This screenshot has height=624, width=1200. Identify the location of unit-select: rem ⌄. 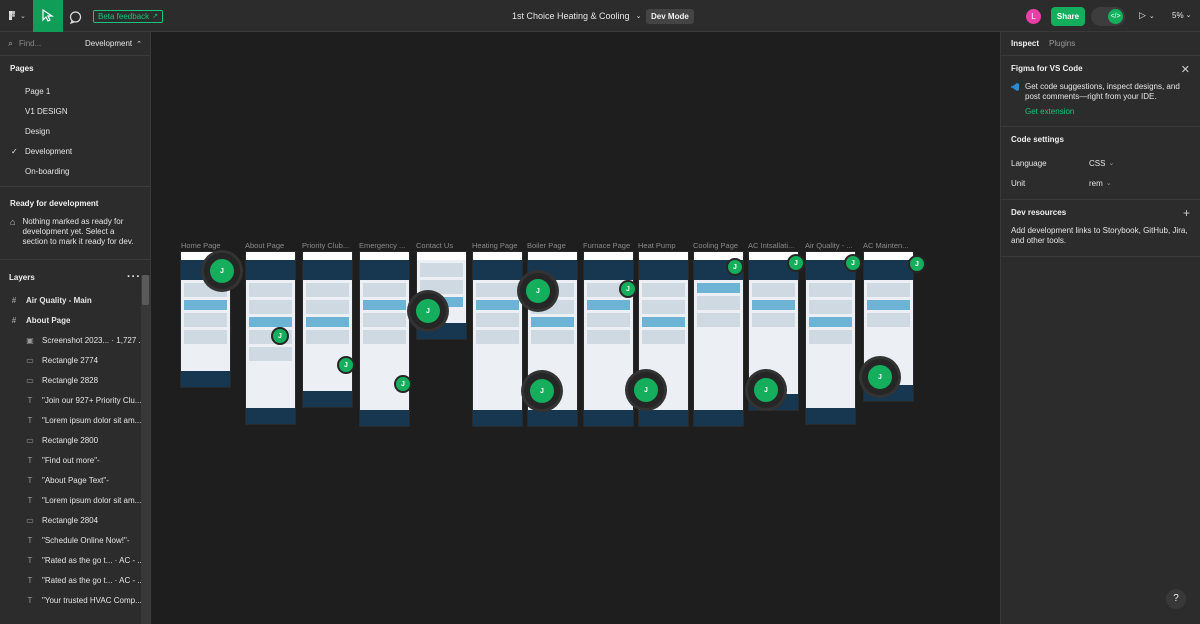
(1100, 183).